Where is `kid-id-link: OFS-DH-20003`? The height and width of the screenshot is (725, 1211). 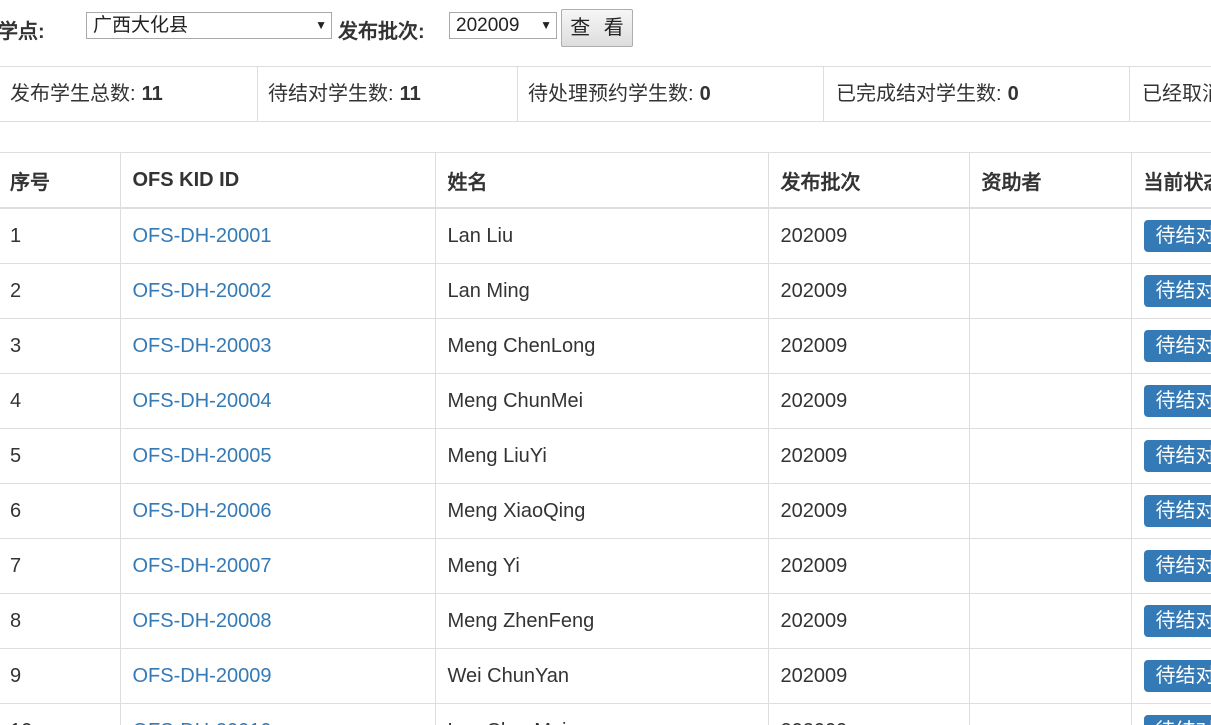 kid-id-link: OFS-DH-20003 is located at coordinates (202, 346).